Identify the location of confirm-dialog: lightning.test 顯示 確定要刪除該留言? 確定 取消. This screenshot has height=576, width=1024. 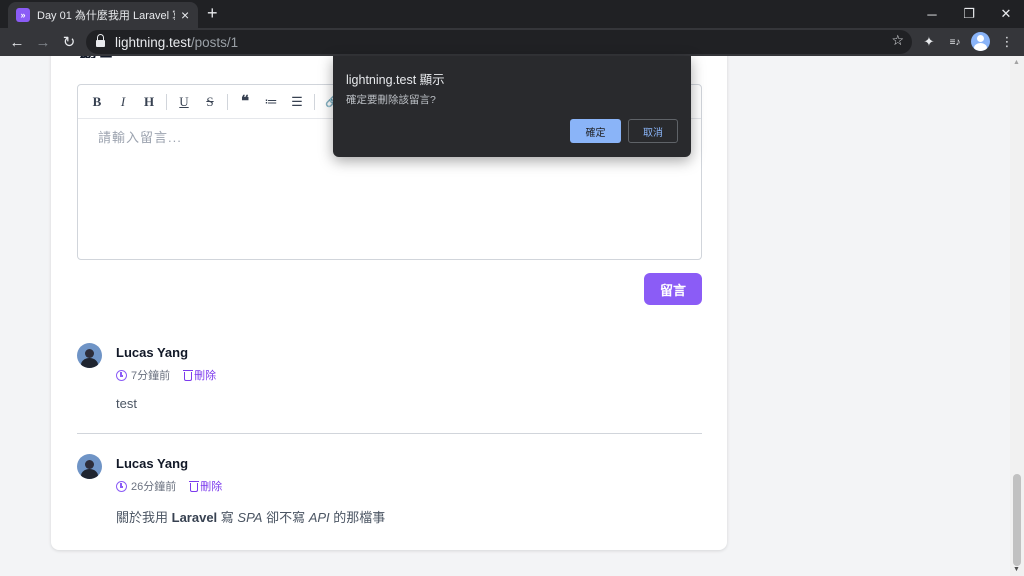
(512, 106).